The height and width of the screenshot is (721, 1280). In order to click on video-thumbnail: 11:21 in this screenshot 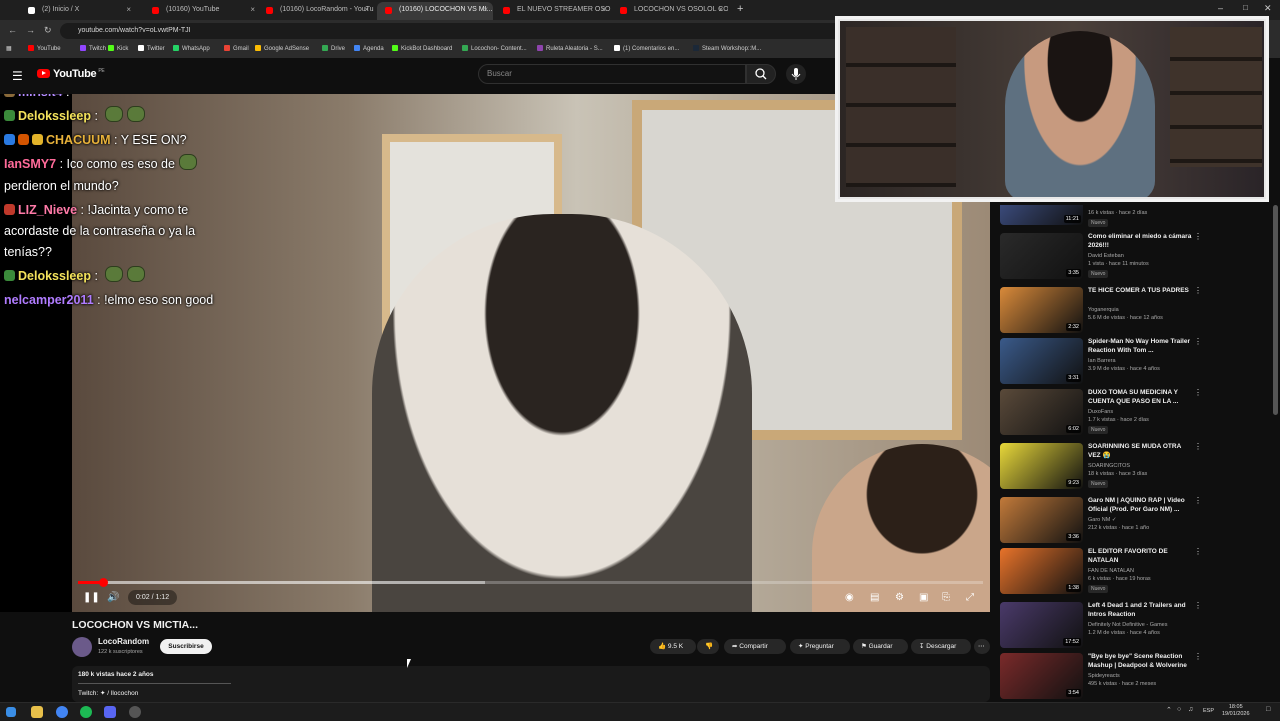, I will do `click(1041, 215)`.